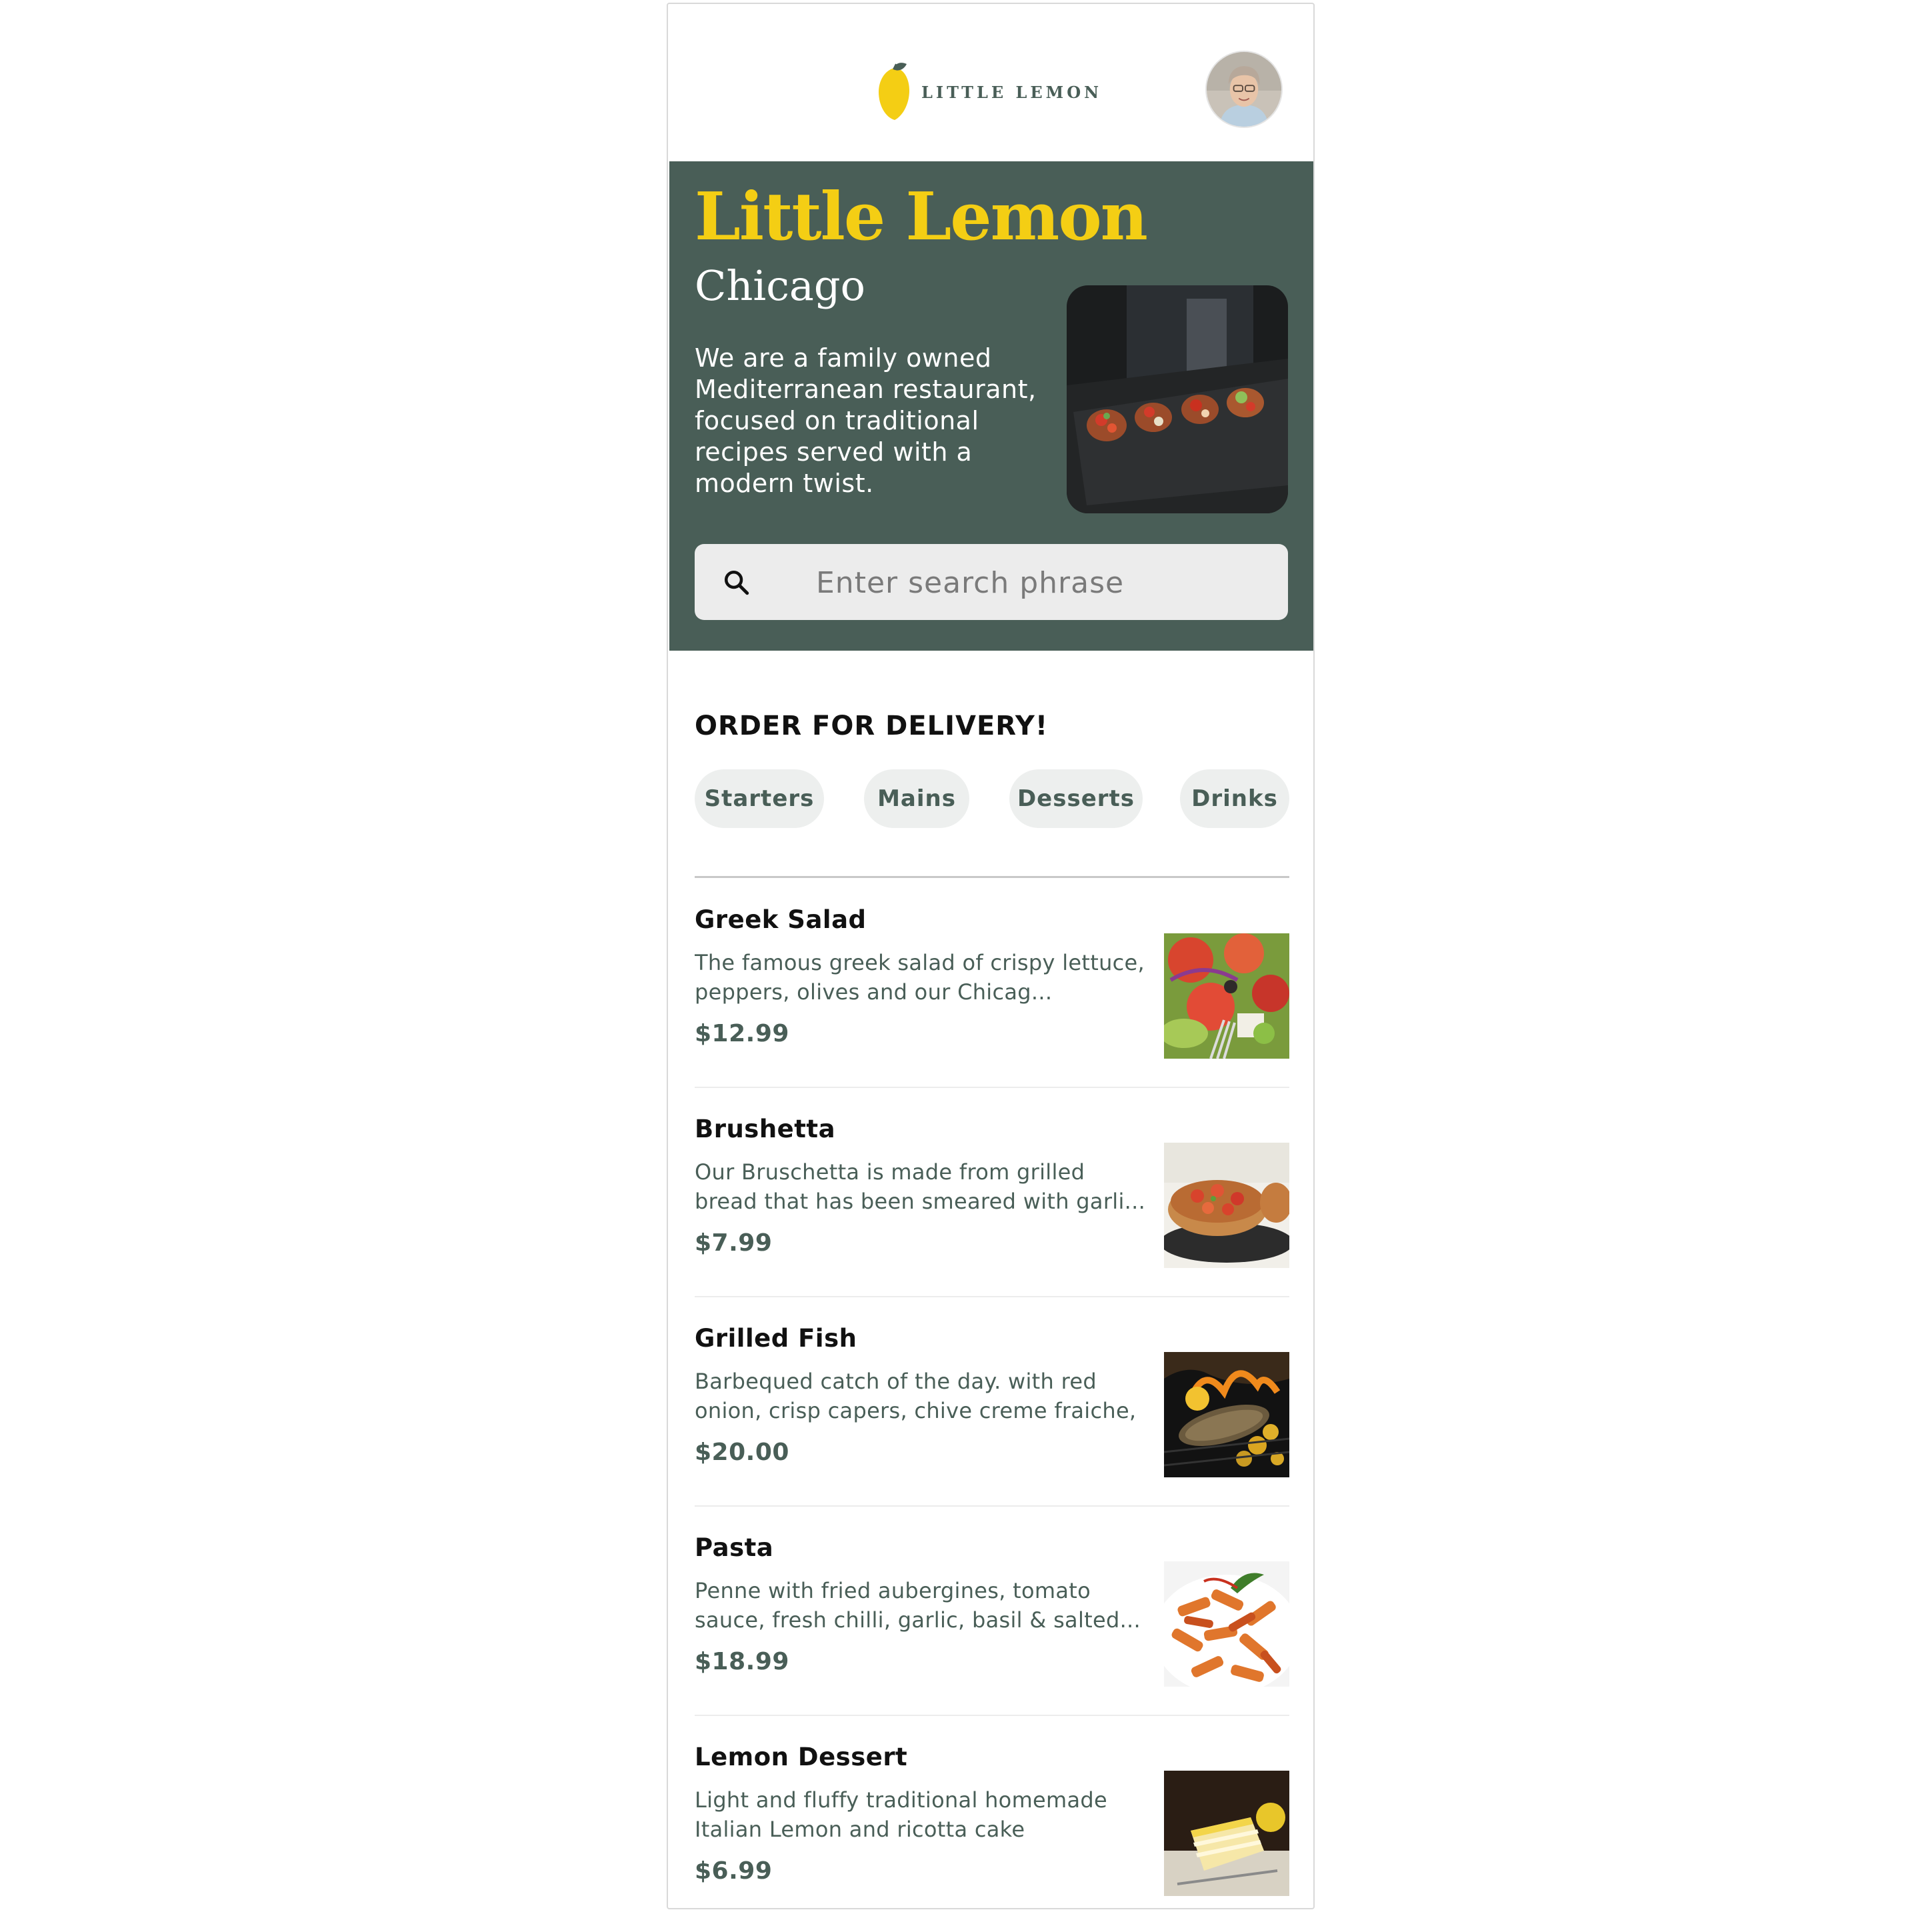 The width and height of the screenshot is (1932, 1912). Describe the element at coordinates (742, 1661) in the screenshot. I see `item-price: $18.99` at that location.